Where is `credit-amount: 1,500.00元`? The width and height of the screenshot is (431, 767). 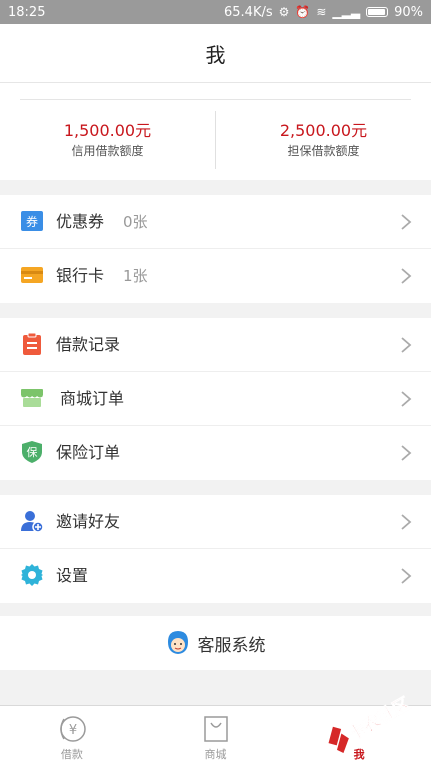 credit-amount: 1,500.00元 is located at coordinates (107, 130).